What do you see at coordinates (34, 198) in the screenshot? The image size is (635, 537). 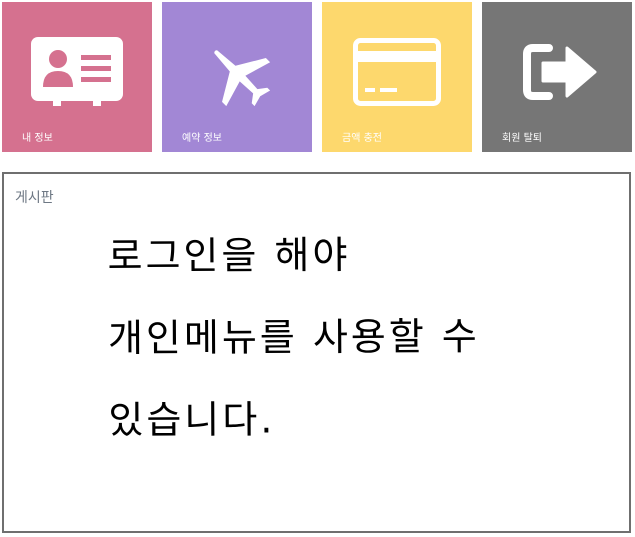 I see `board-title: 게시판` at bounding box center [34, 198].